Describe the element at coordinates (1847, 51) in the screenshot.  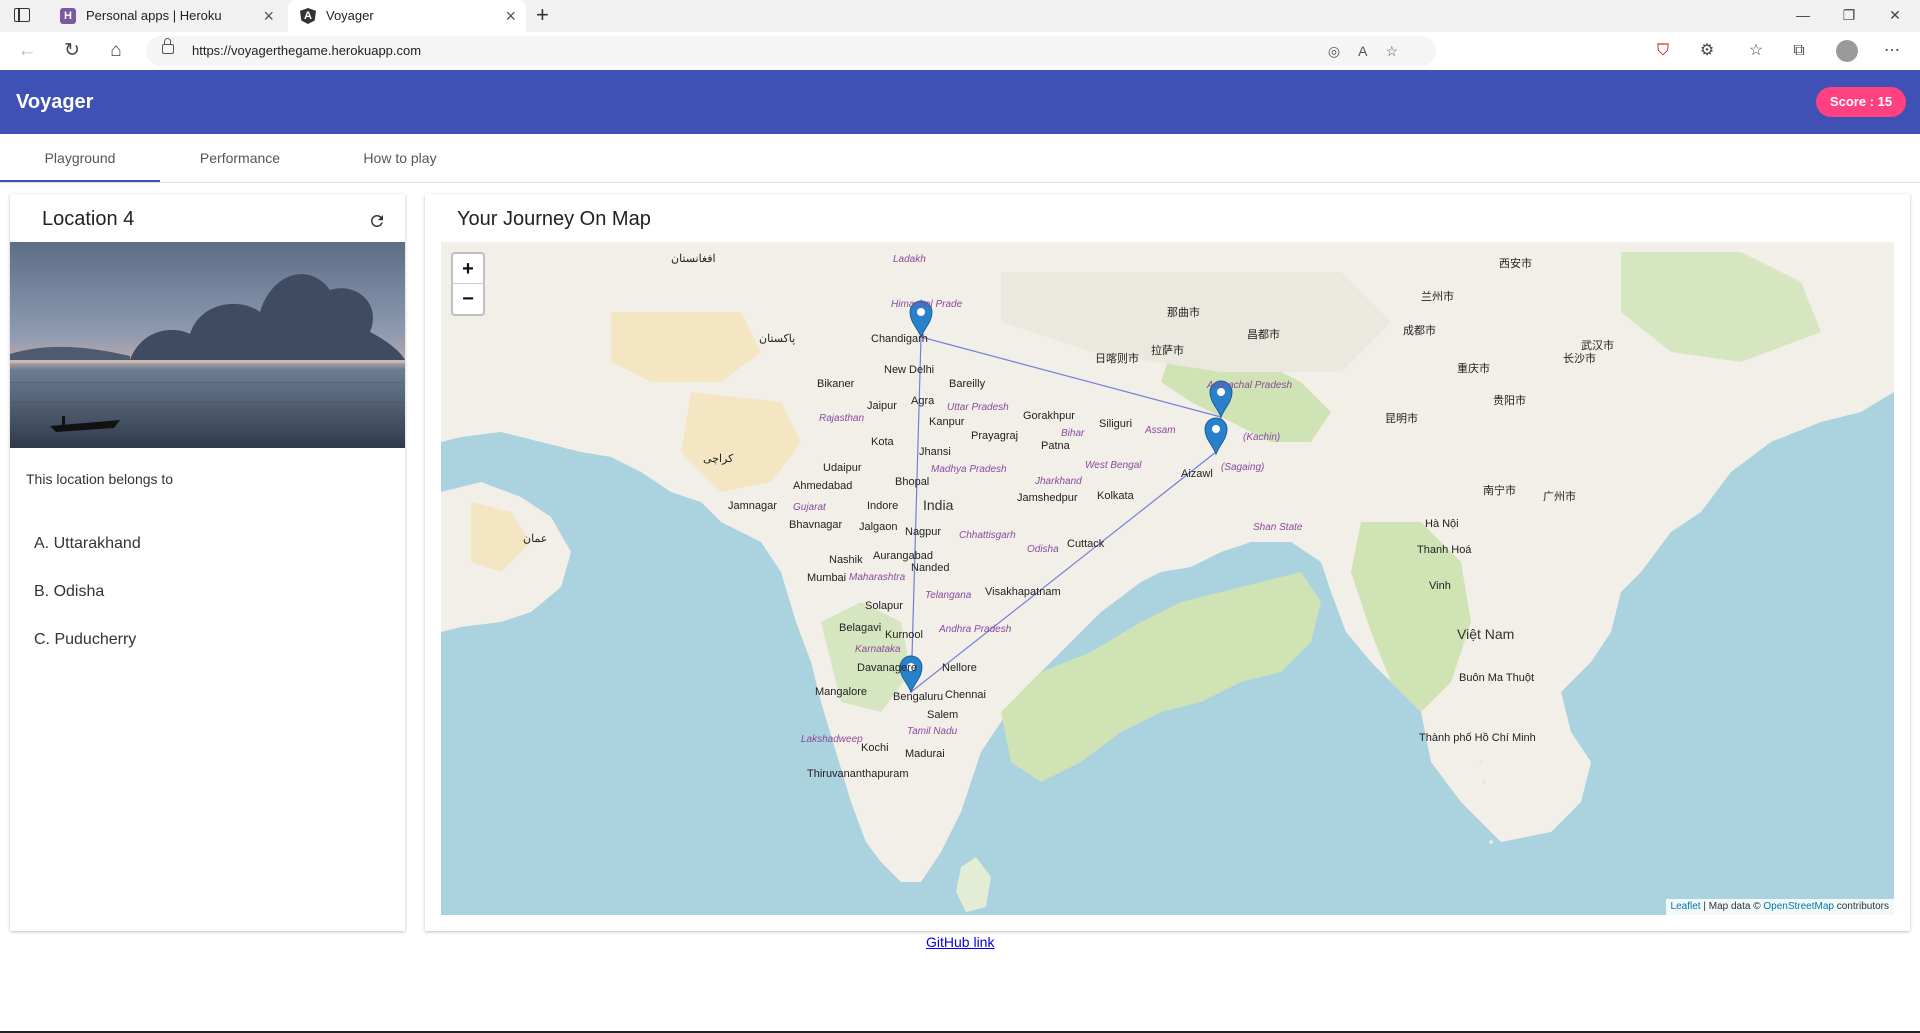
I see `profile-avatar` at that location.